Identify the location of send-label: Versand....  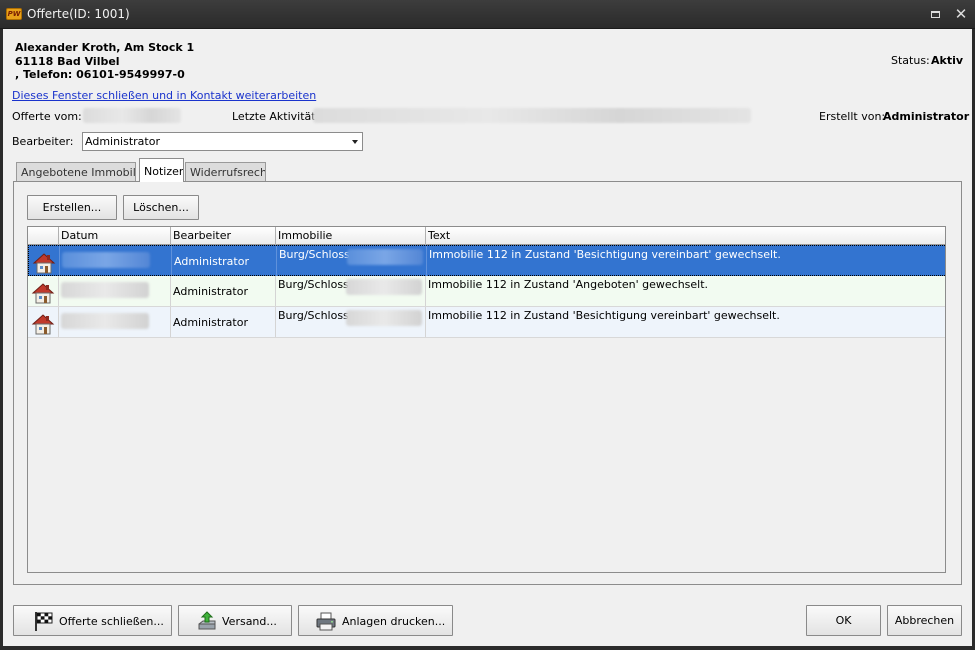
(249, 621).